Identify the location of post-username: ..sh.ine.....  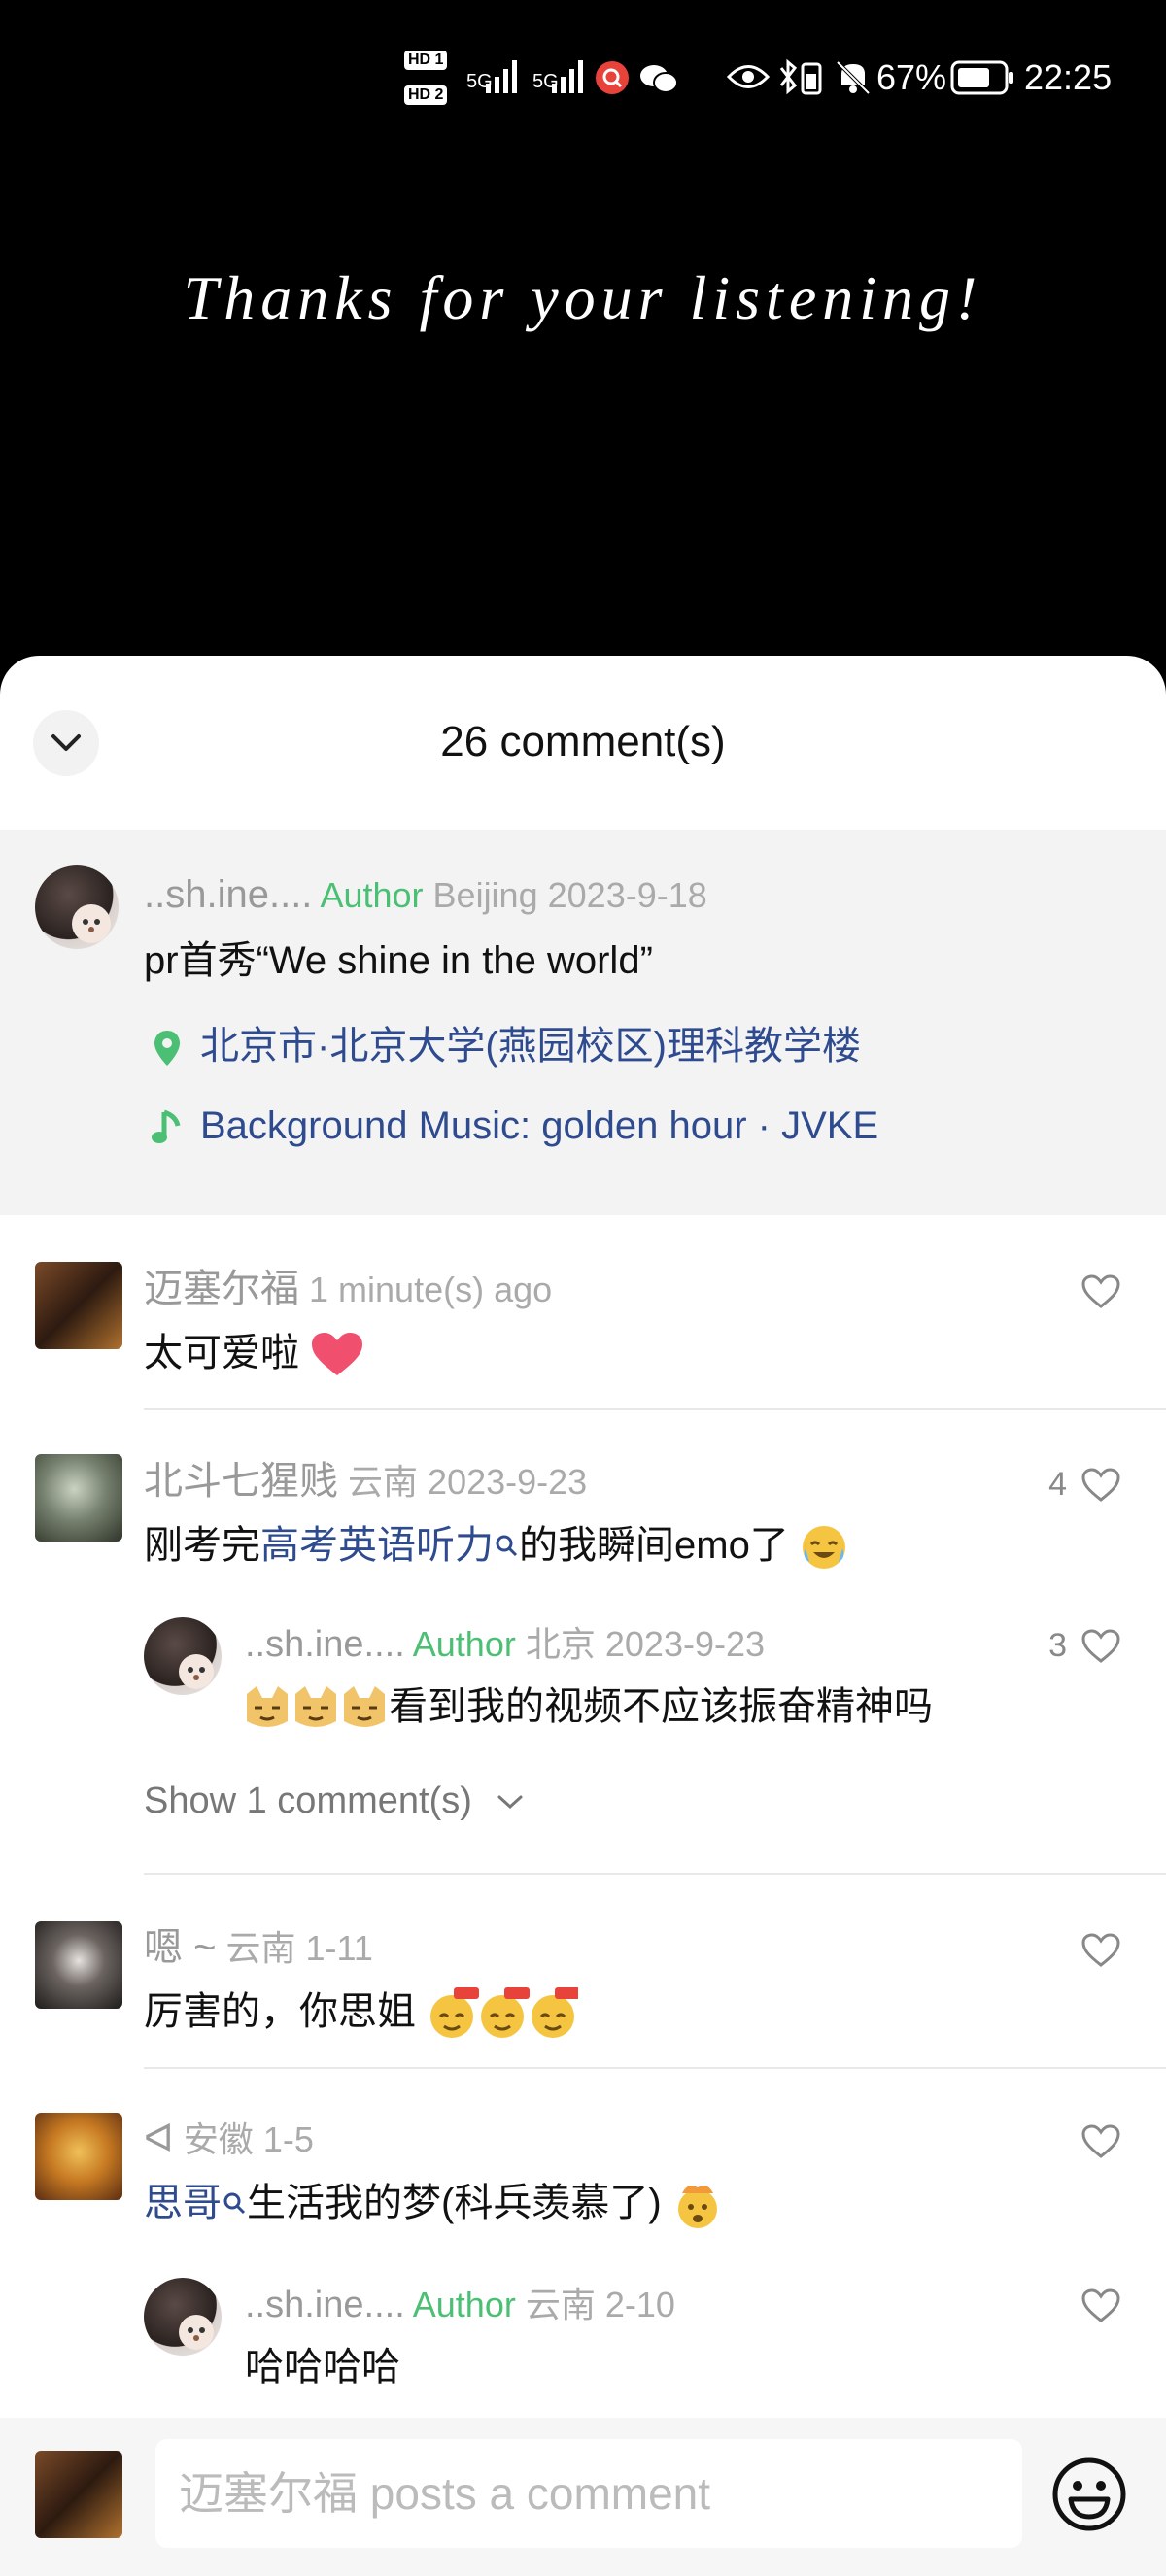
(228, 894).